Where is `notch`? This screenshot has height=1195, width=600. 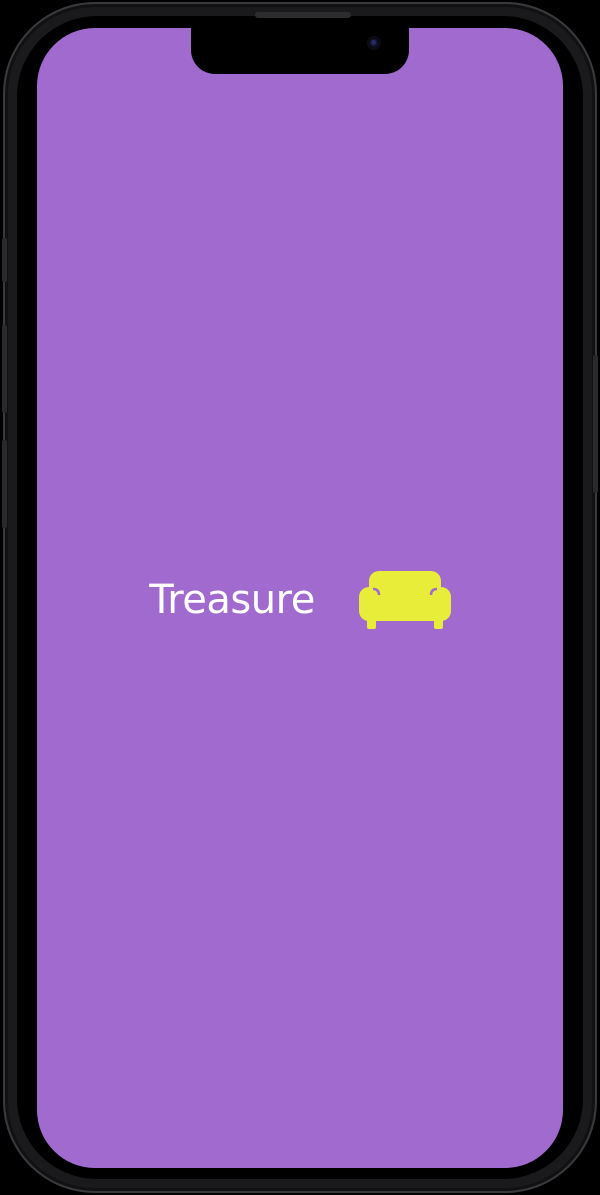
notch is located at coordinates (300, 51).